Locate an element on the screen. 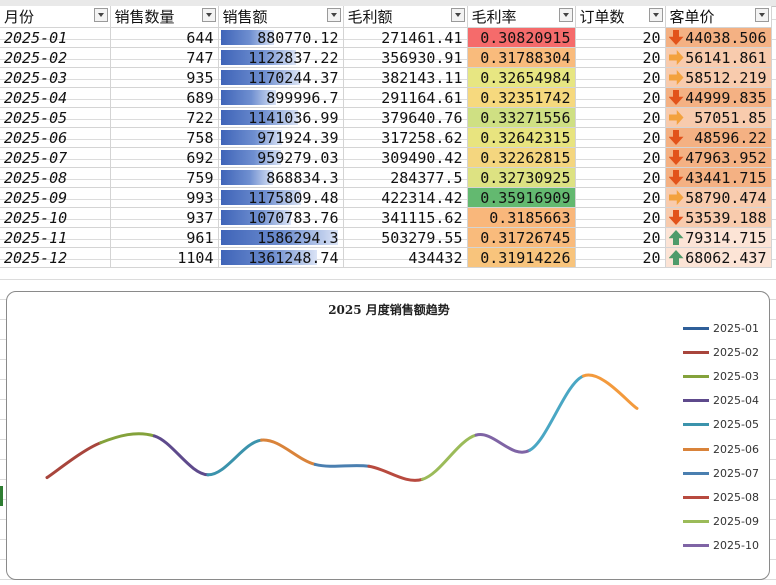 The height and width of the screenshot is (585, 776). cell-qty: 644 is located at coordinates (164, 37).